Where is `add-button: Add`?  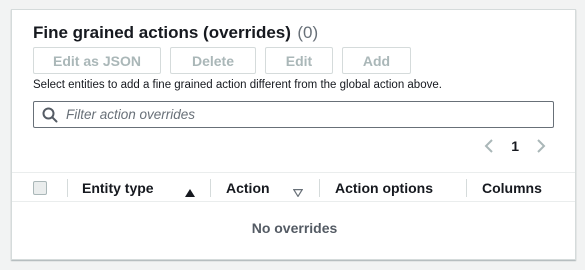
add-button: Add is located at coordinates (376, 60).